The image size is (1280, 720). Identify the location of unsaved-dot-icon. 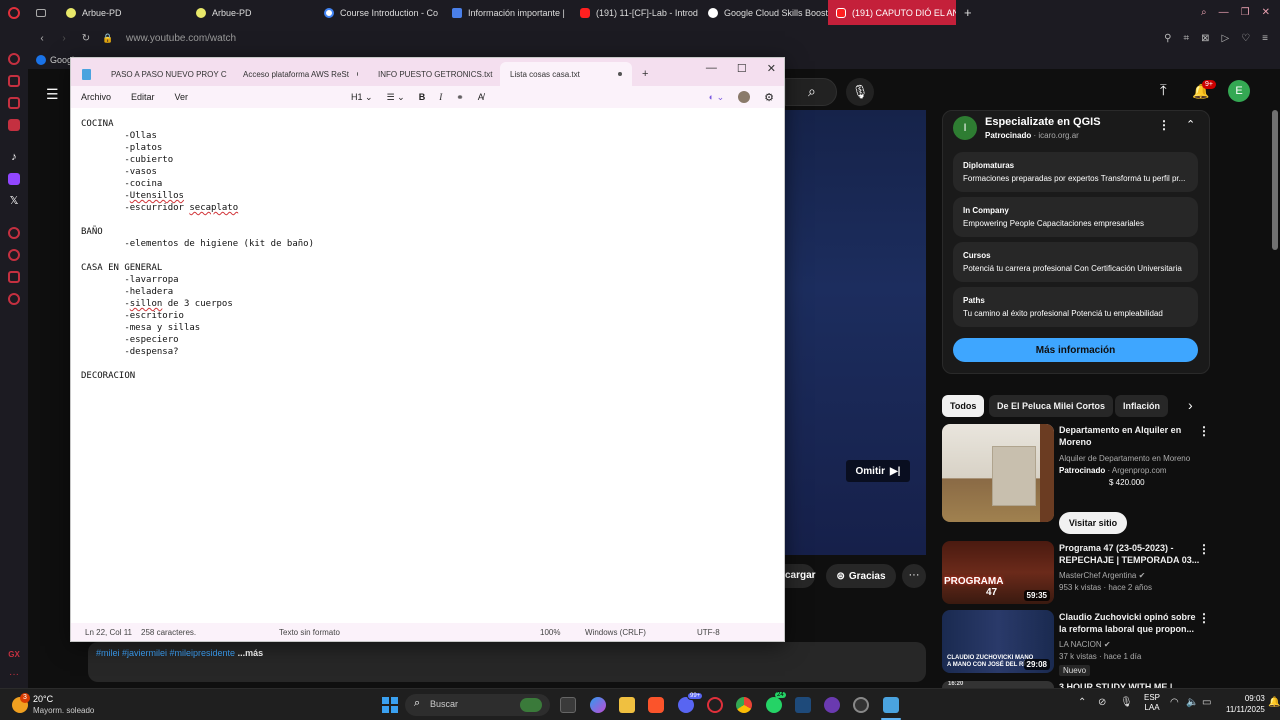
(620, 74).